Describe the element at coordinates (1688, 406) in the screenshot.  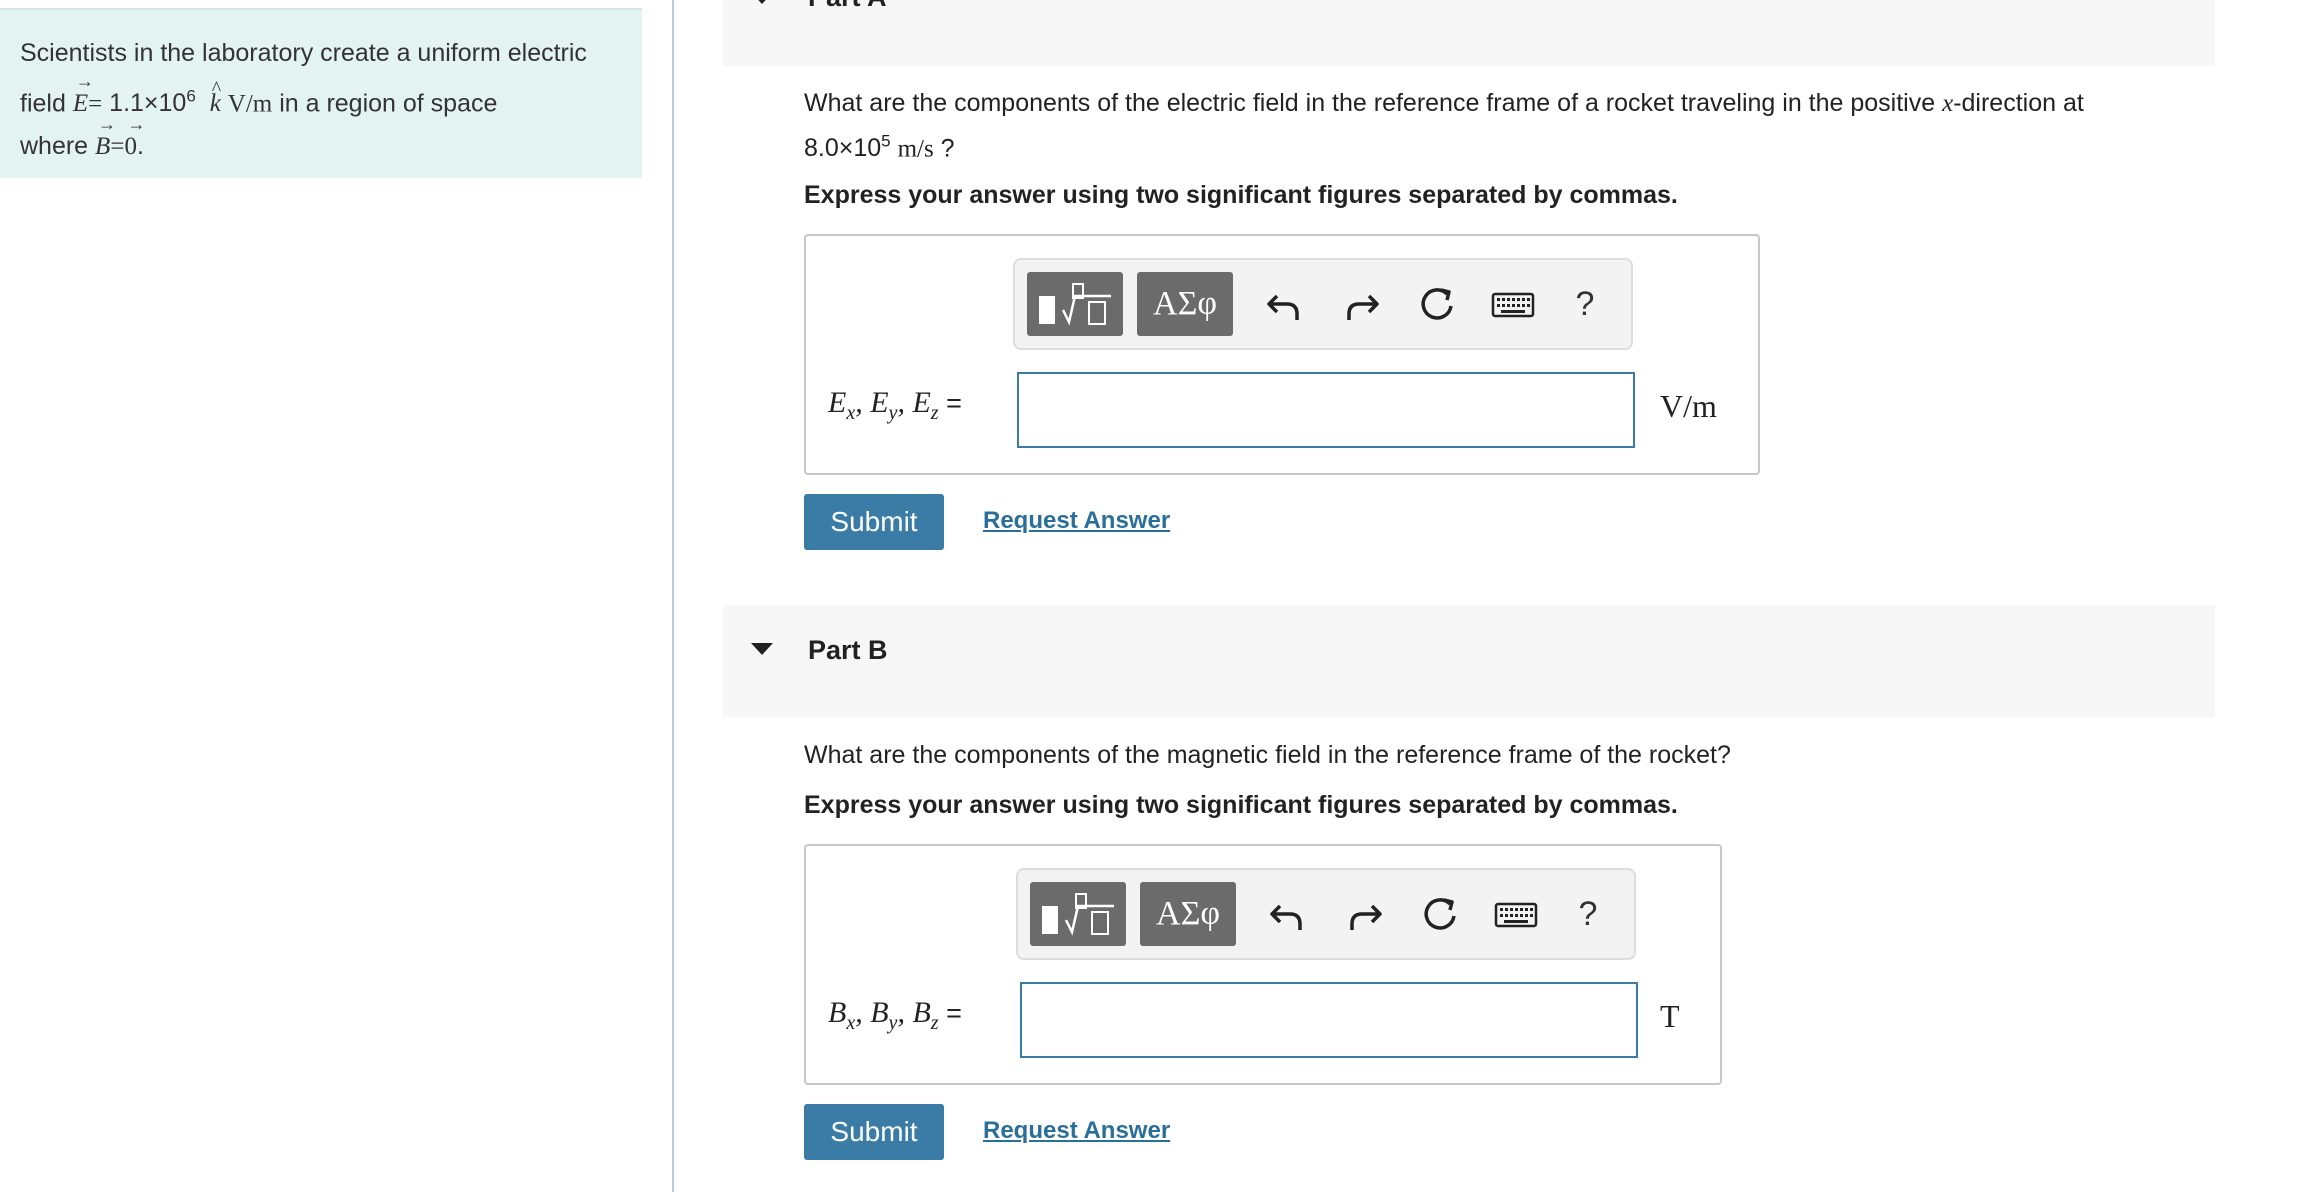
I see `part-a-unit: V/m` at that location.